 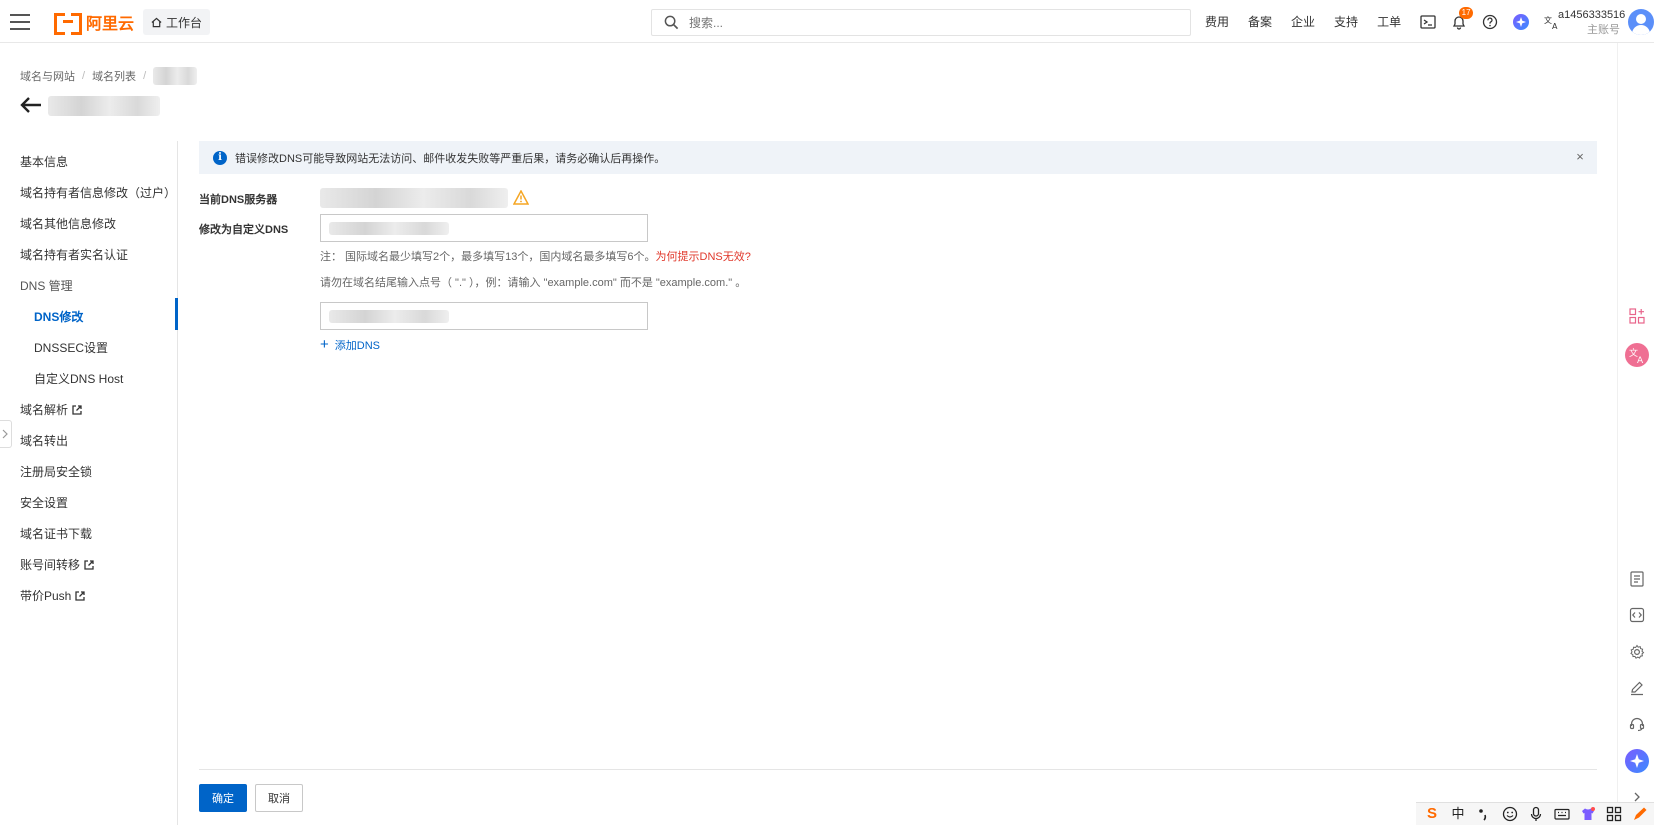 I want to click on add-dns-label: 添加DNS, so click(x=357, y=346).